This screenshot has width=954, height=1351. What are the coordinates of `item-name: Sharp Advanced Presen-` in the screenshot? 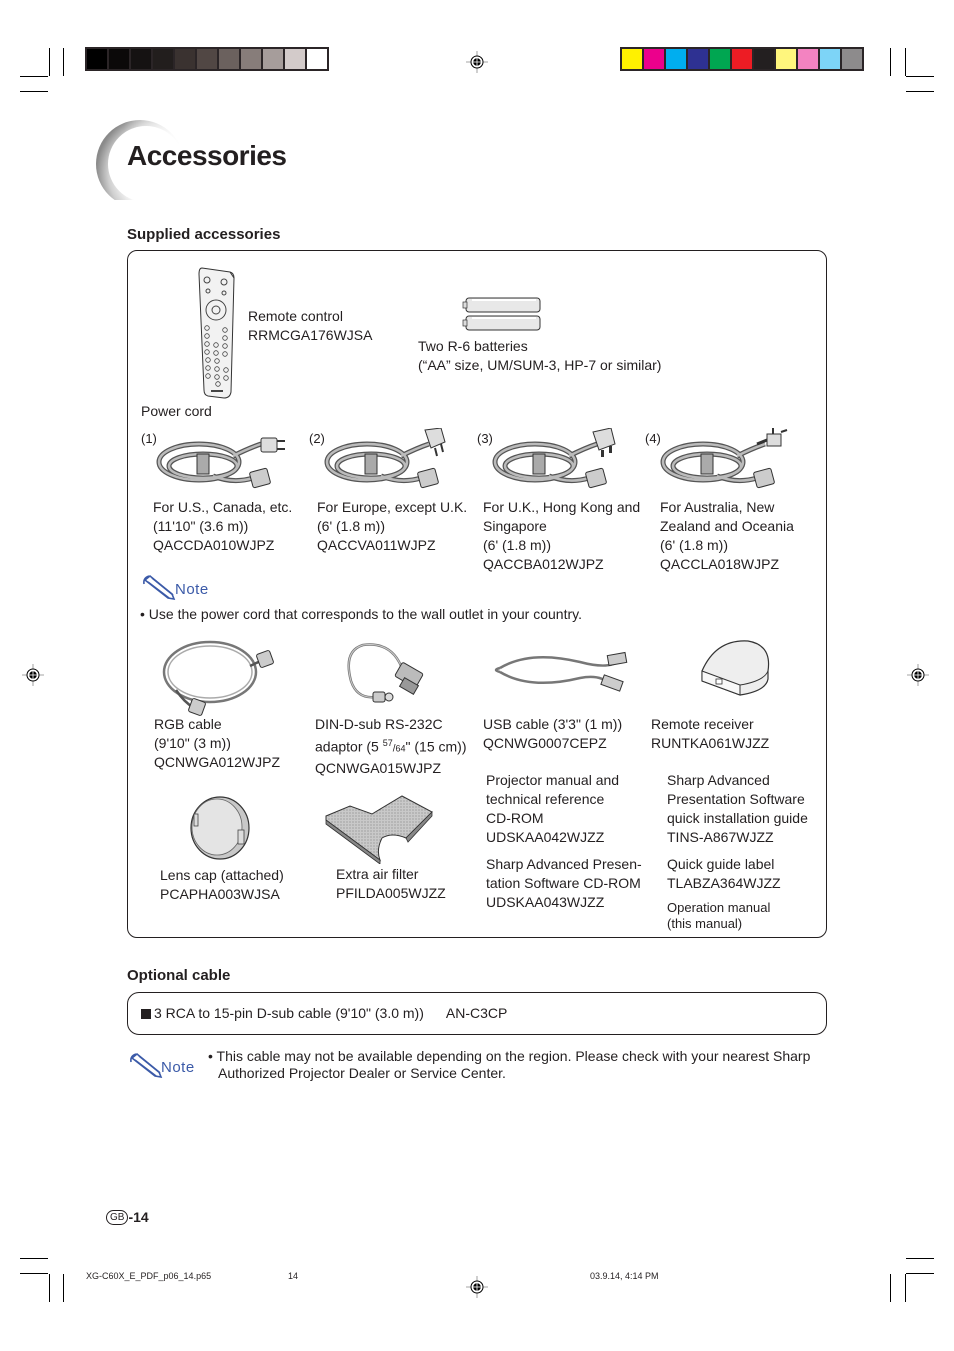 It's located at (564, 864).